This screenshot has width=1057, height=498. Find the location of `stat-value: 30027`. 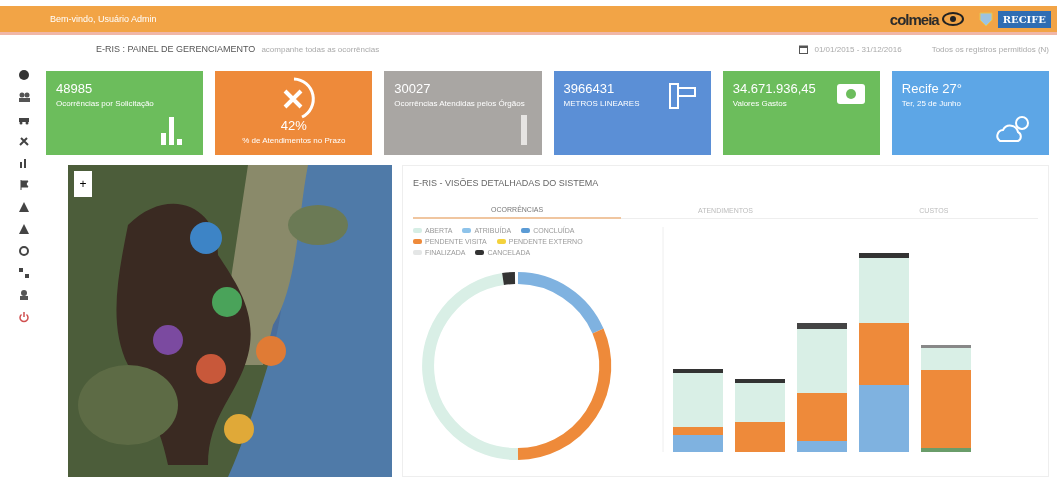

stat-value: 30027 is located at coordinates (412, 88).